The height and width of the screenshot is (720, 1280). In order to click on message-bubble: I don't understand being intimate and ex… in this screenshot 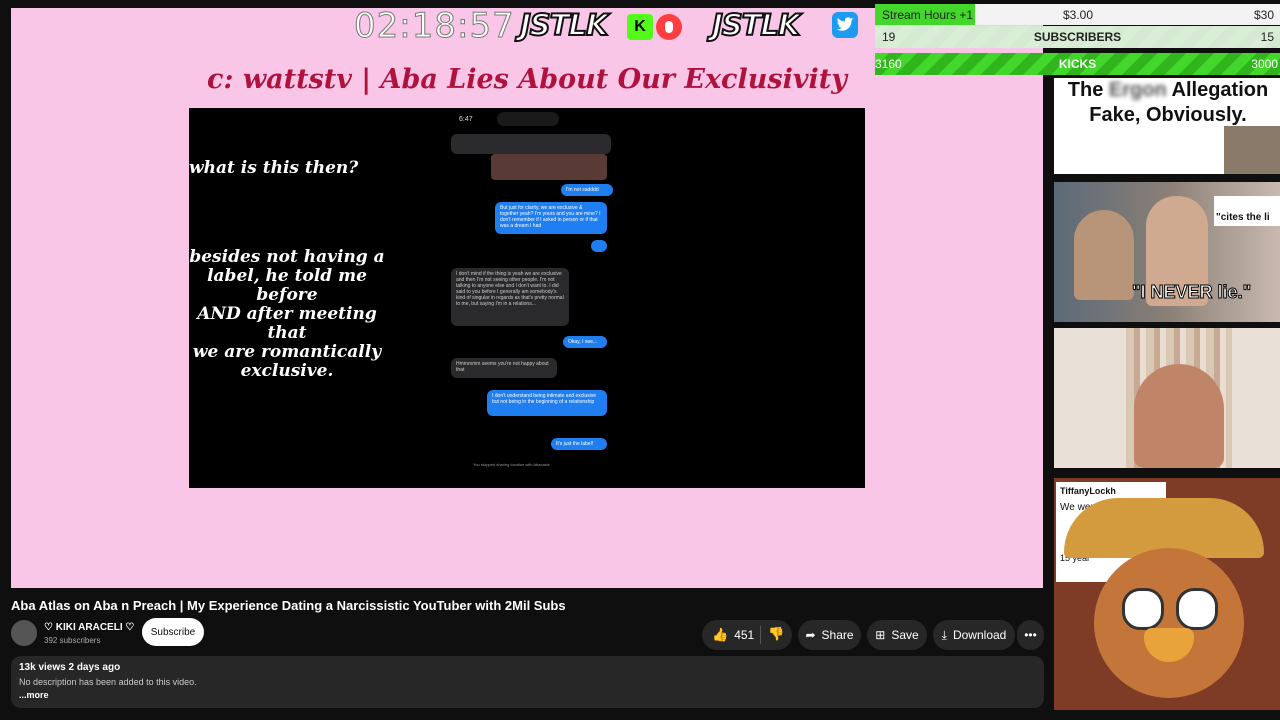, I will do `click(547, 403)`.